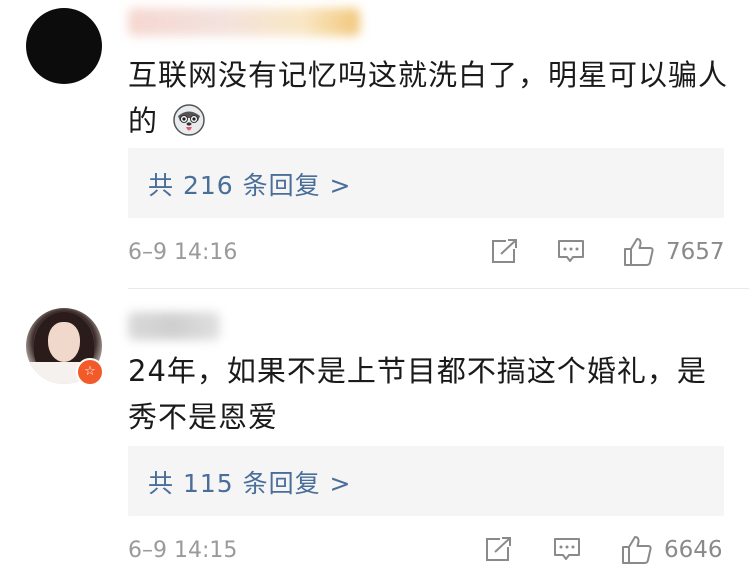 Image resolution: width=749 pixels, height=583 pixels. I want to click on user-avatar, so click(64, 46).